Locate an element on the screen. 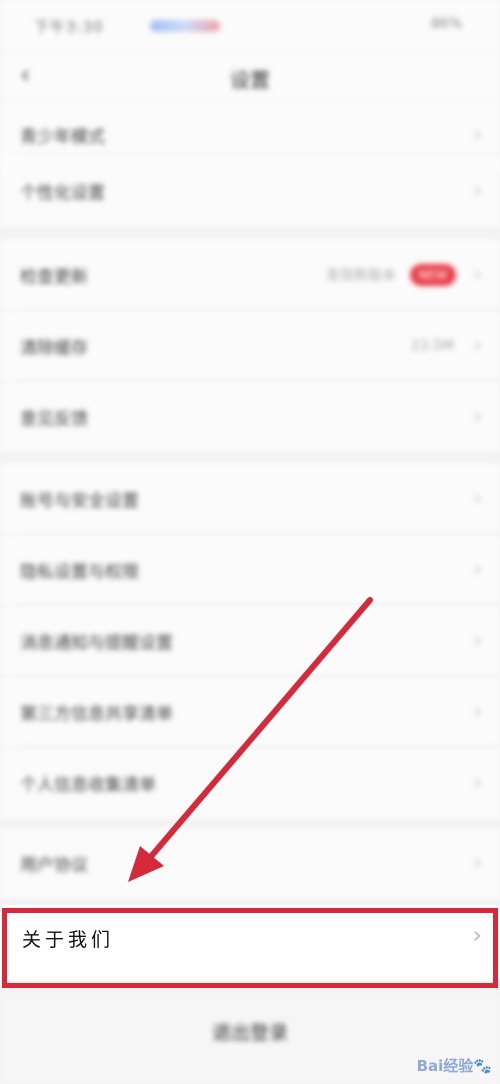 Image resolution: width=500 pixels, height=1084 pixels. row-label: 个性化设置 is located at coordinates (62, 193).